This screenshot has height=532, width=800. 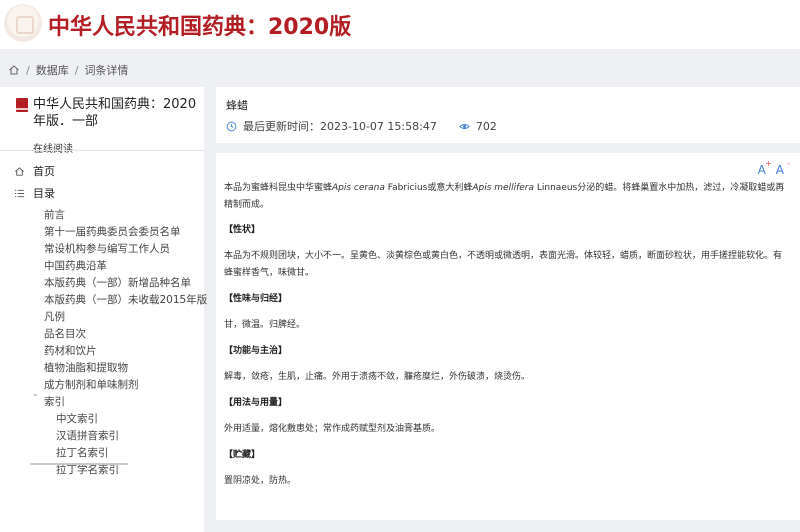 I want to click on toc-item: 前言, so click(x=54, y=215).